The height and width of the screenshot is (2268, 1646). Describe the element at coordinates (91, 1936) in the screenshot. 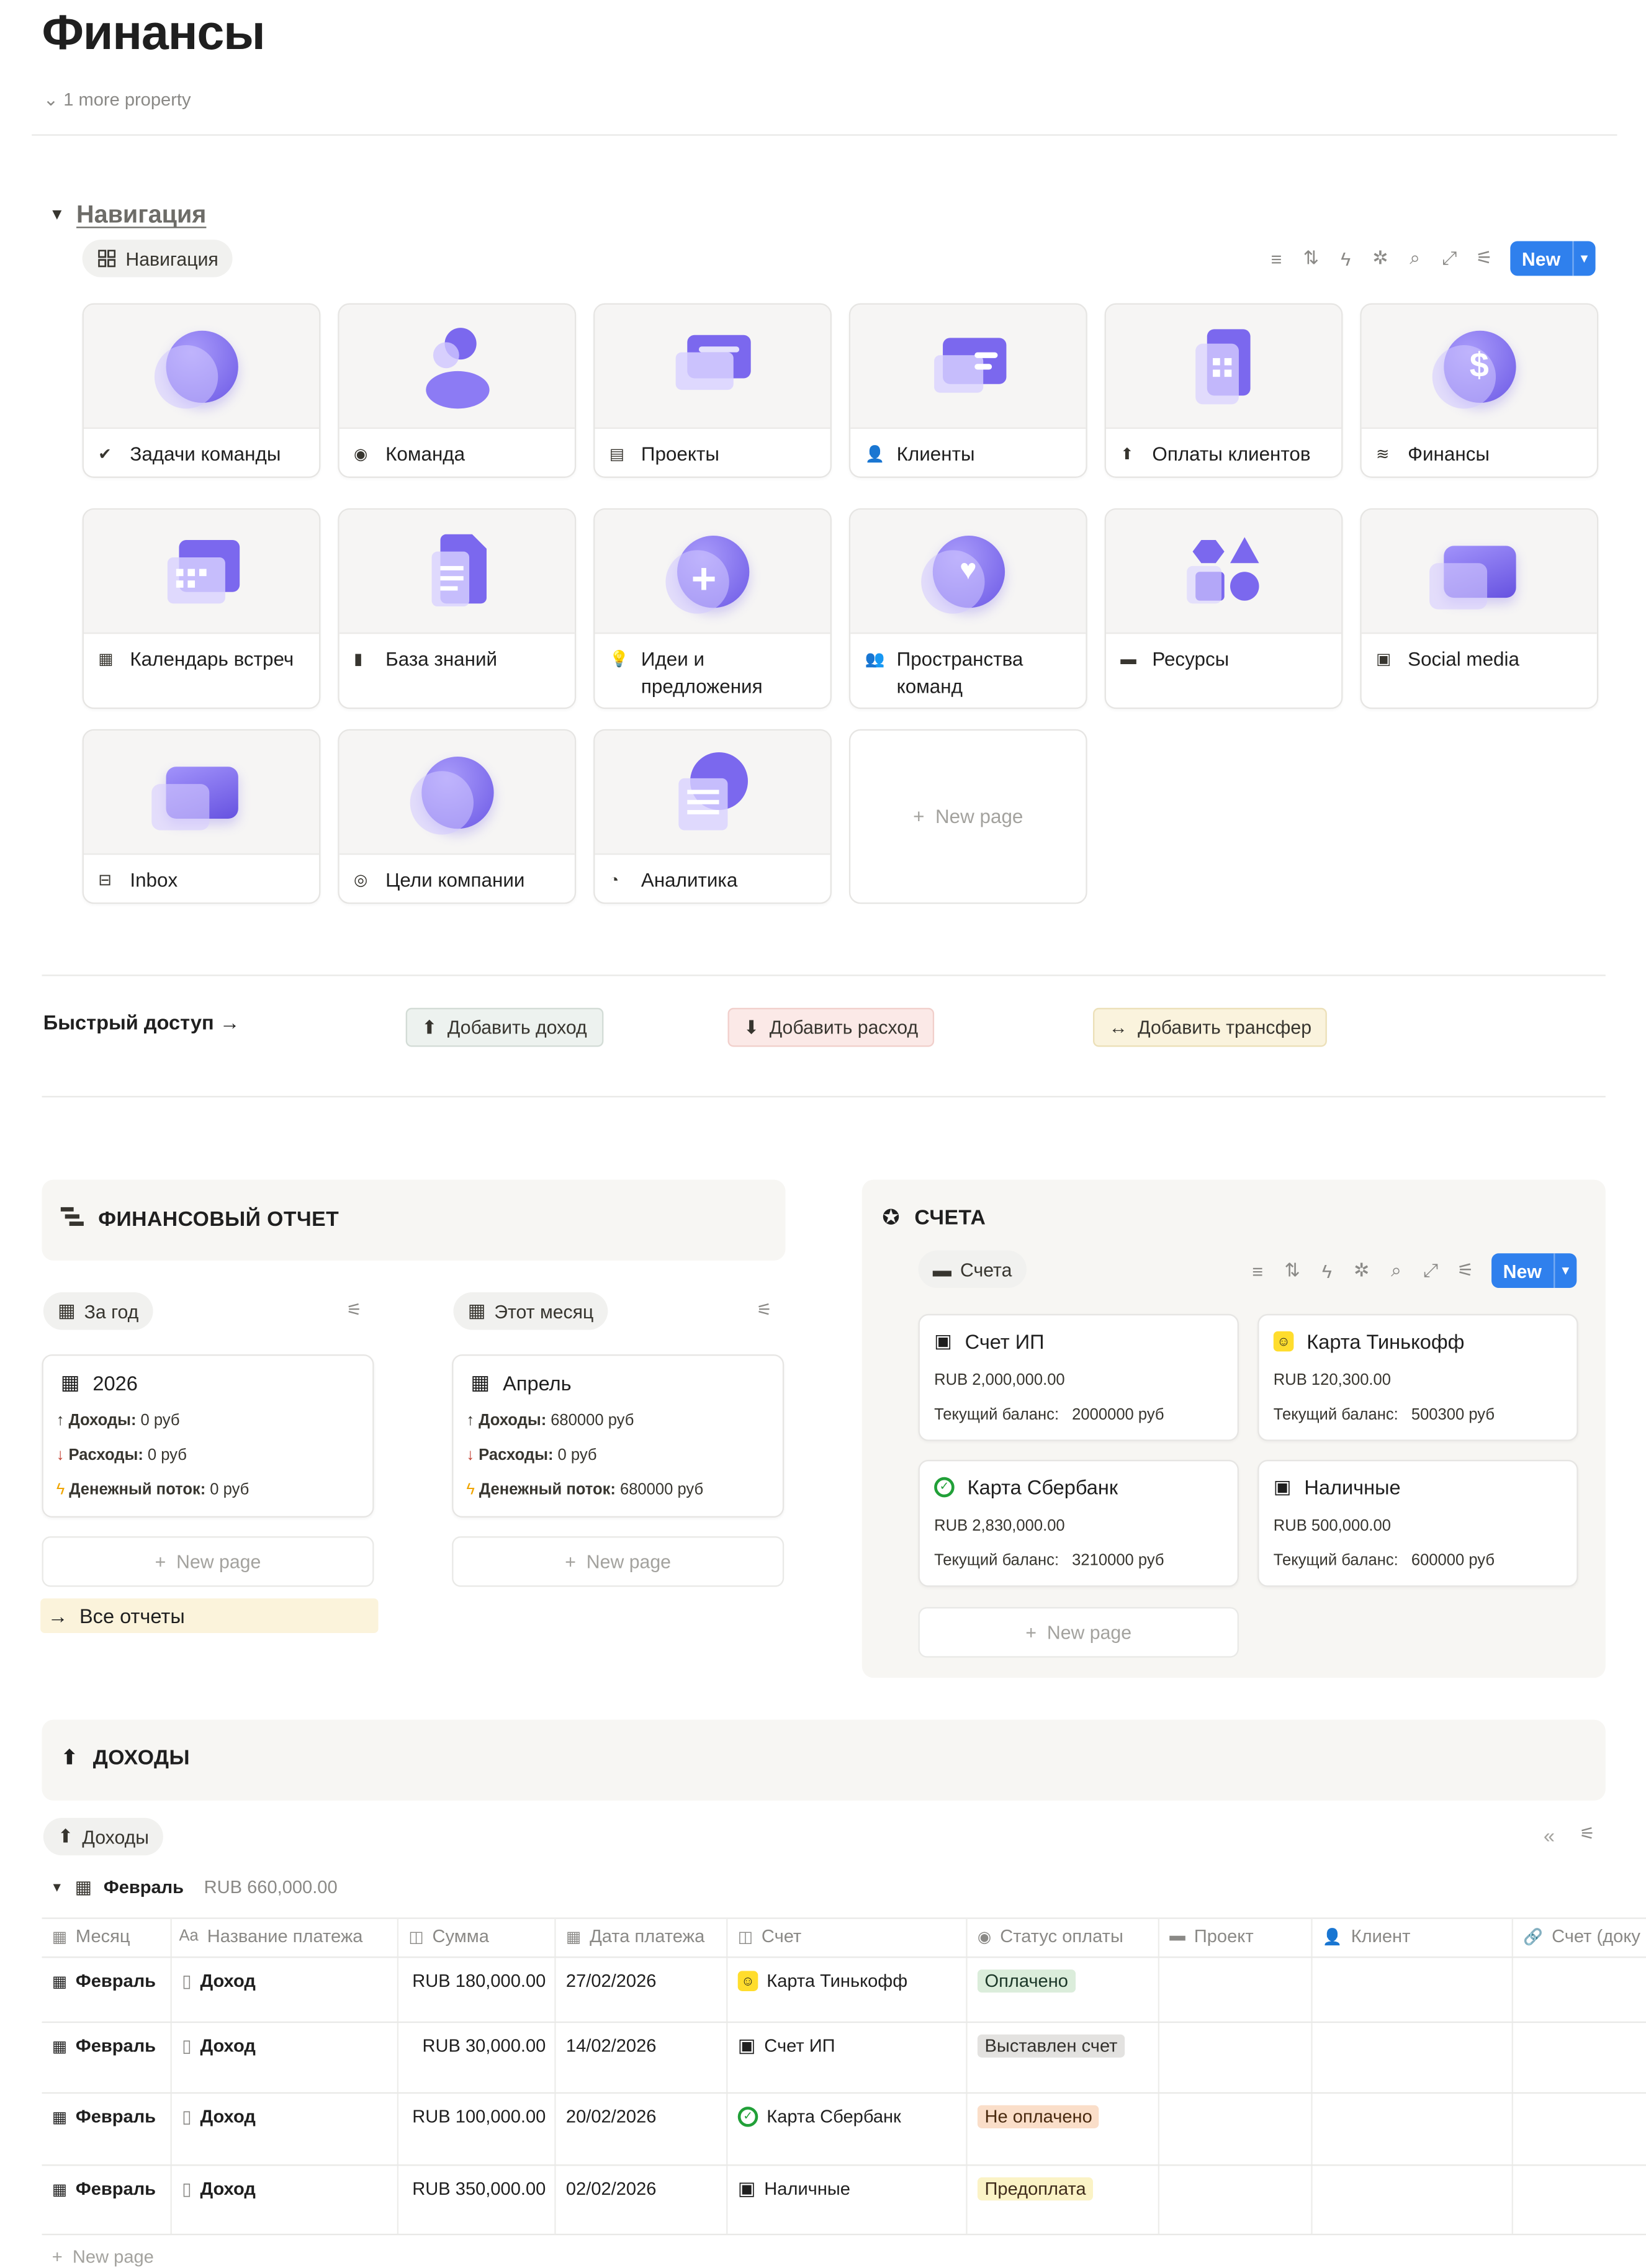

I see `column-header: ▦ Месяц` at that location.